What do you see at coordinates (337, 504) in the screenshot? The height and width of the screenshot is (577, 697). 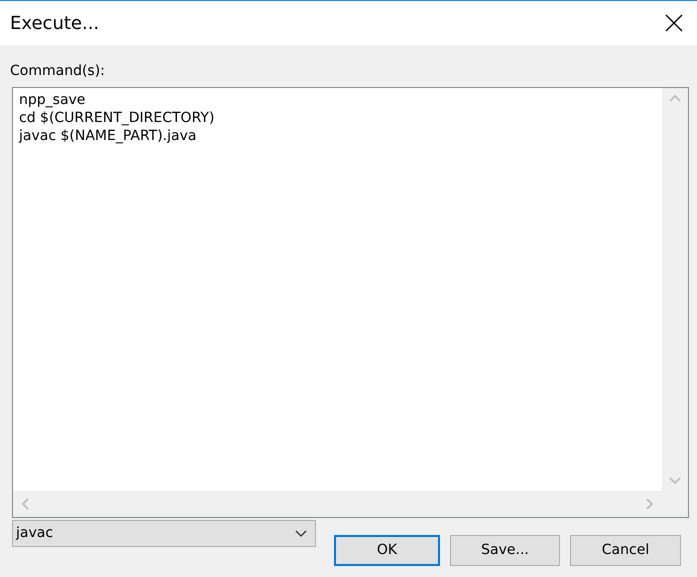 I see `horizontal-scrollbar` at bounding box center [337, 504].